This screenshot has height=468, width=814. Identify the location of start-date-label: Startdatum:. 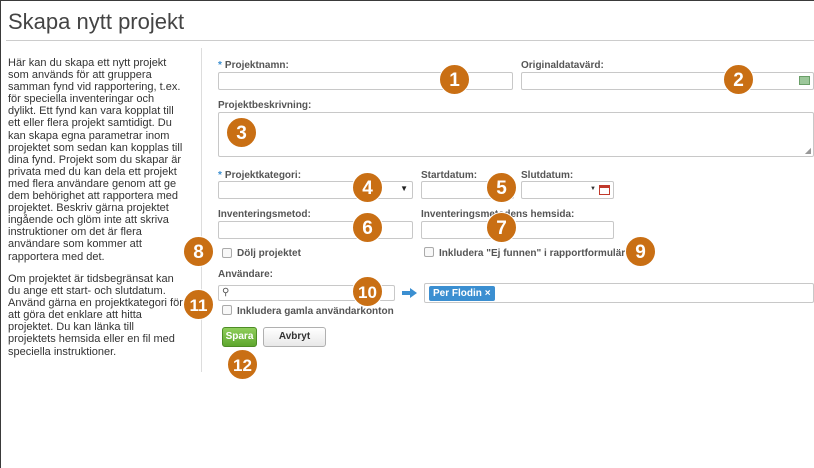
(449, 175).